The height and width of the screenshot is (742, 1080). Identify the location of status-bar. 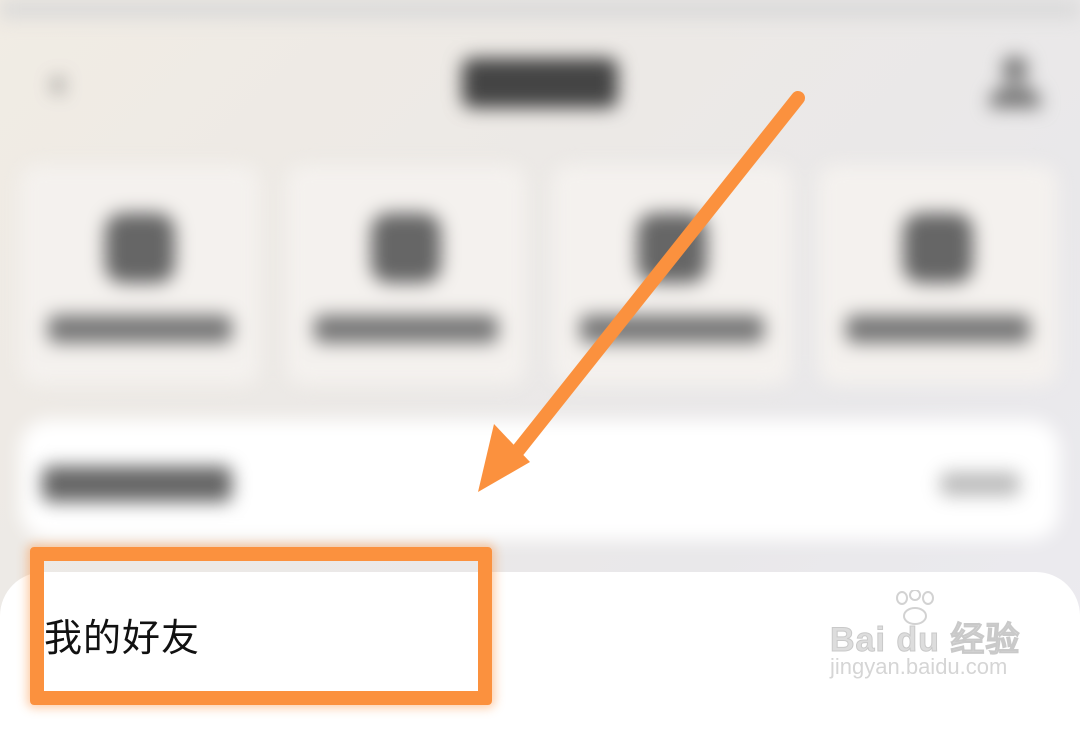
(540, 9).